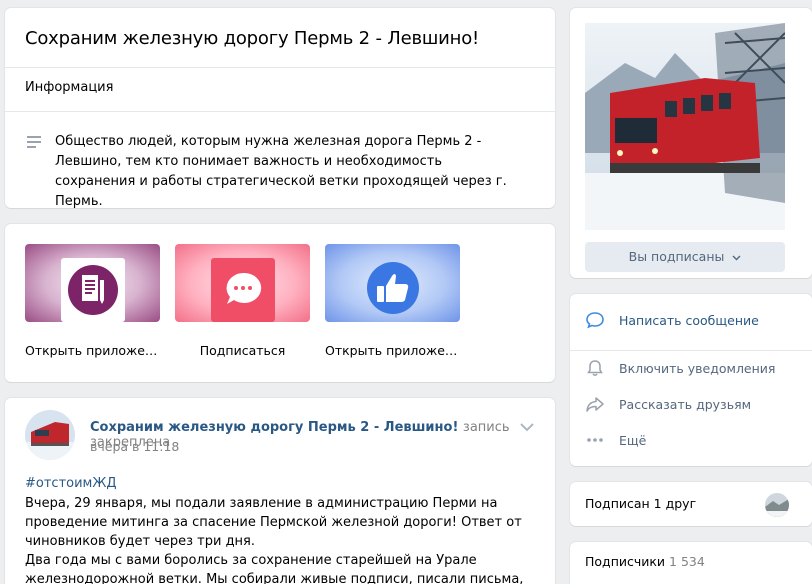 This screenshot has width=812, height=584. I want to click on friend-photo, so click(777, 505).